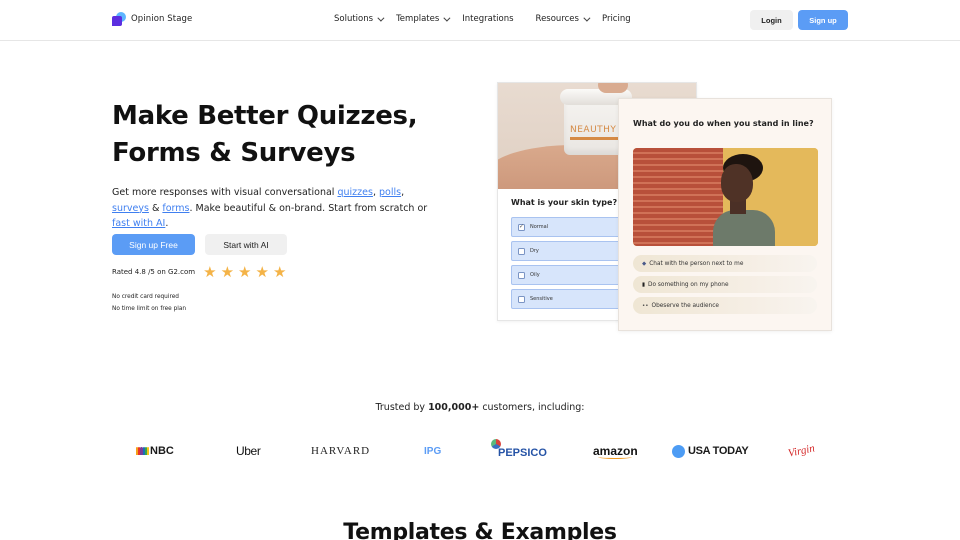 This screenshot has width=960, height=540. What do you see at coordinates (613, 88) in the screenshot?
I see `finger-shape` at bounding box center [613, 88].